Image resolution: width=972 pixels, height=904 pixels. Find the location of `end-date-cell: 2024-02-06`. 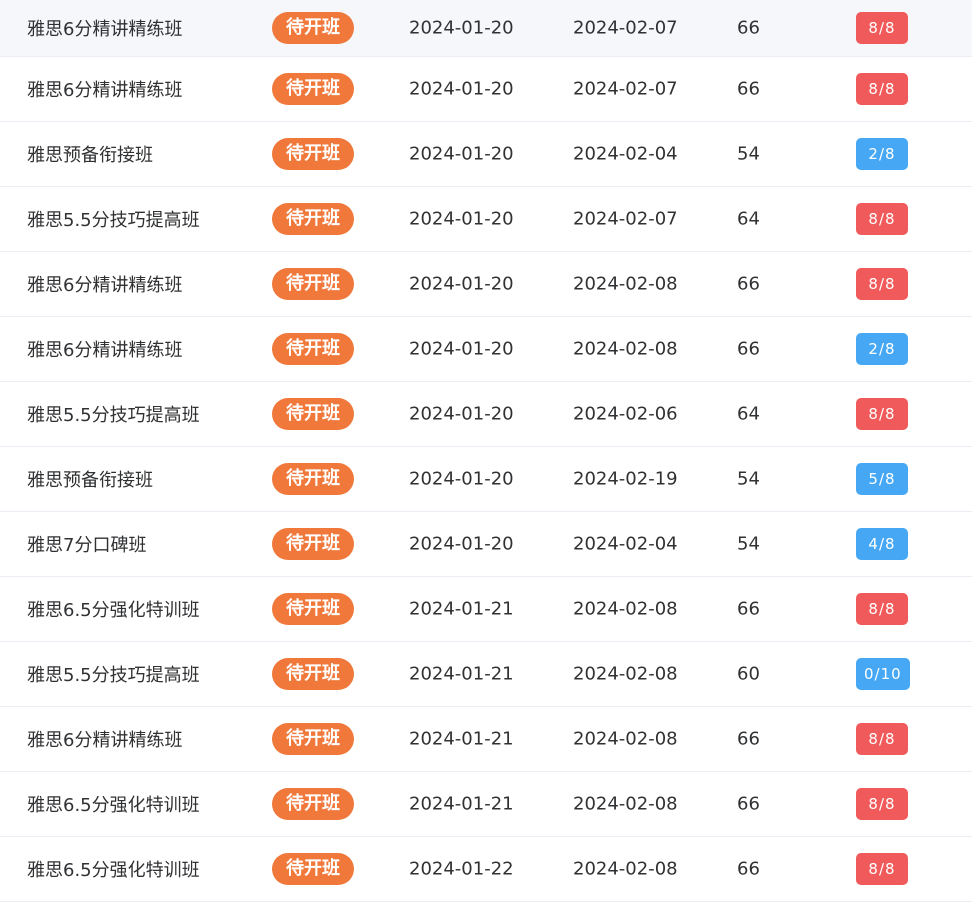

end-date-cell: 2024-02-06 is located at coordinates (625, 414).